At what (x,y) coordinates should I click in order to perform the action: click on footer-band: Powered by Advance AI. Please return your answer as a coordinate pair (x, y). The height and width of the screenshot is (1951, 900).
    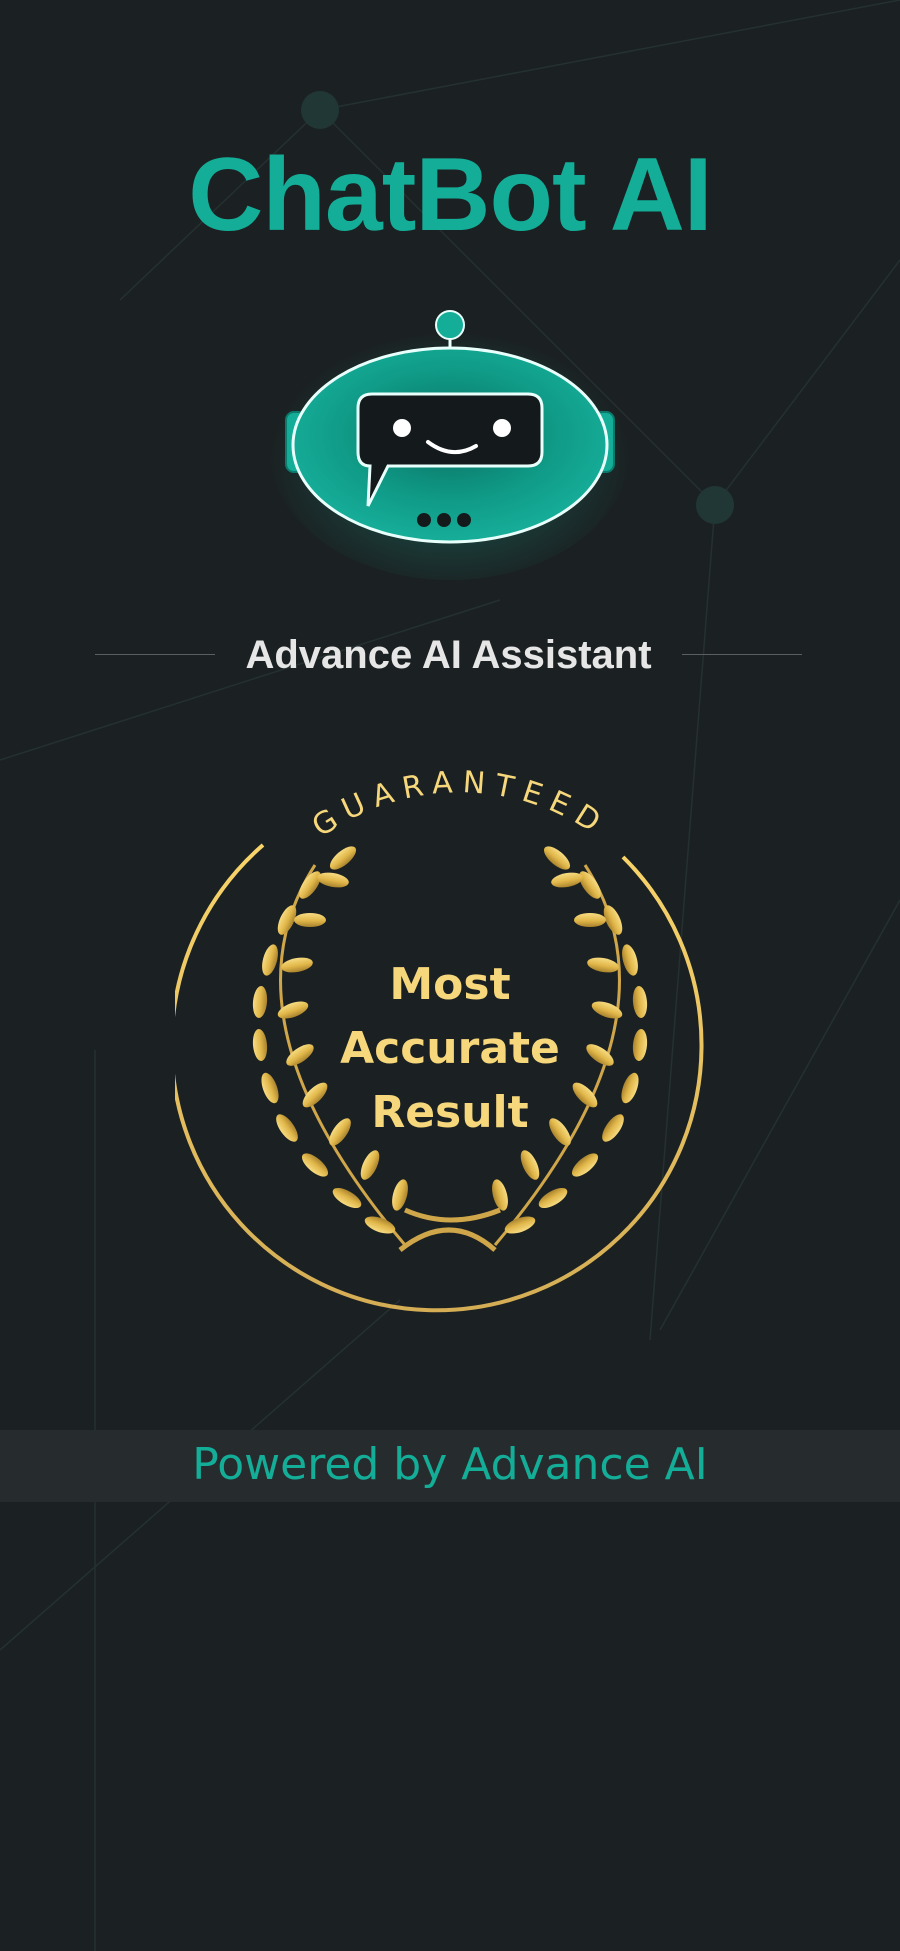
    Looking at the image, I should click on (450, 1466).